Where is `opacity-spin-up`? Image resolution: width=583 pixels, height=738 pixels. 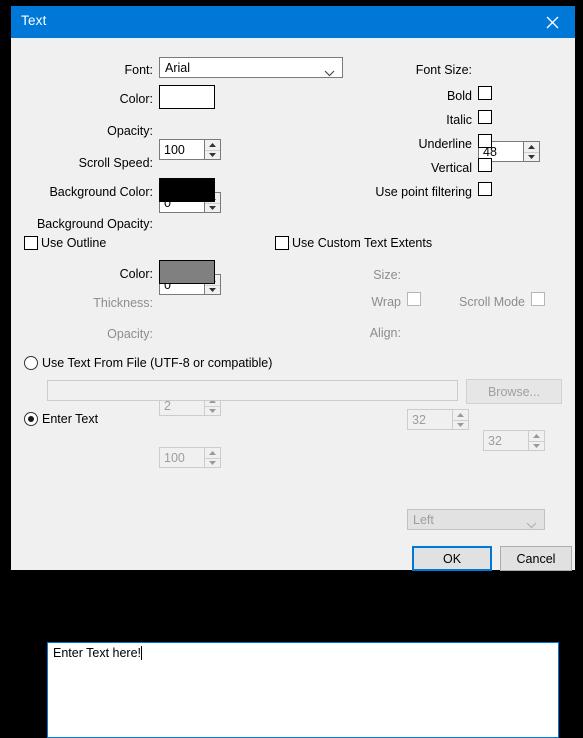
opacity-spin-up is located at coordinates (212, 145).